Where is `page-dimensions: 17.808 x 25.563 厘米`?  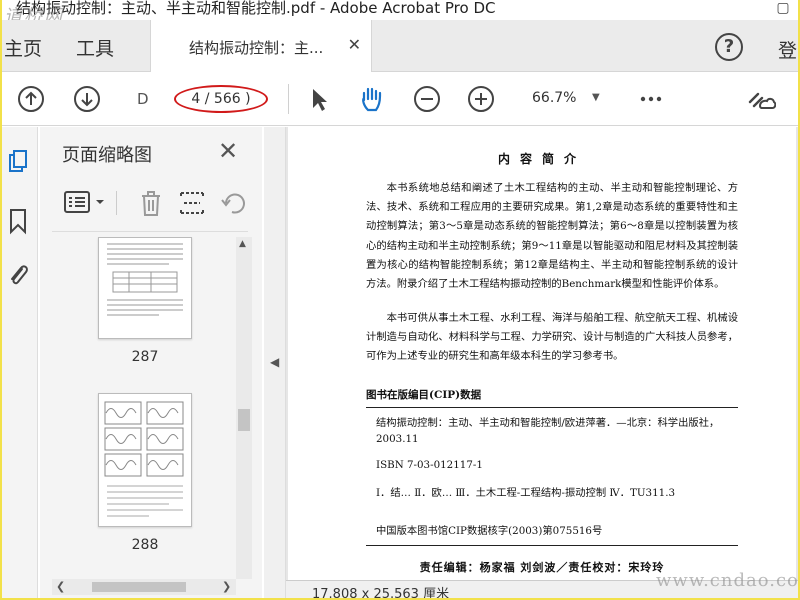
page-dimensions: 17.808 x 25.563 厘米 is located at coordinates (381, 592).